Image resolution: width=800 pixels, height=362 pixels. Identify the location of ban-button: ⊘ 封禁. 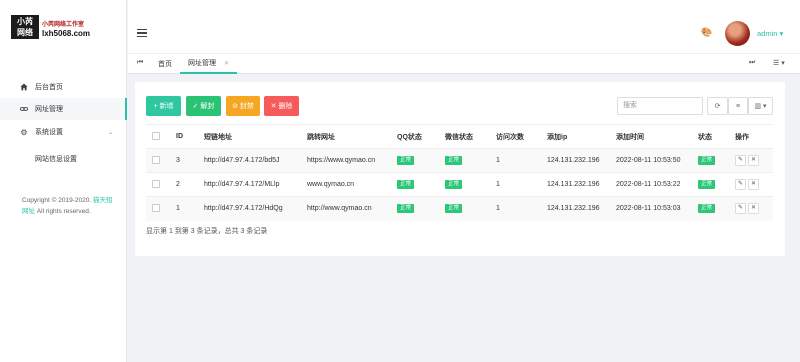
(243, 106).